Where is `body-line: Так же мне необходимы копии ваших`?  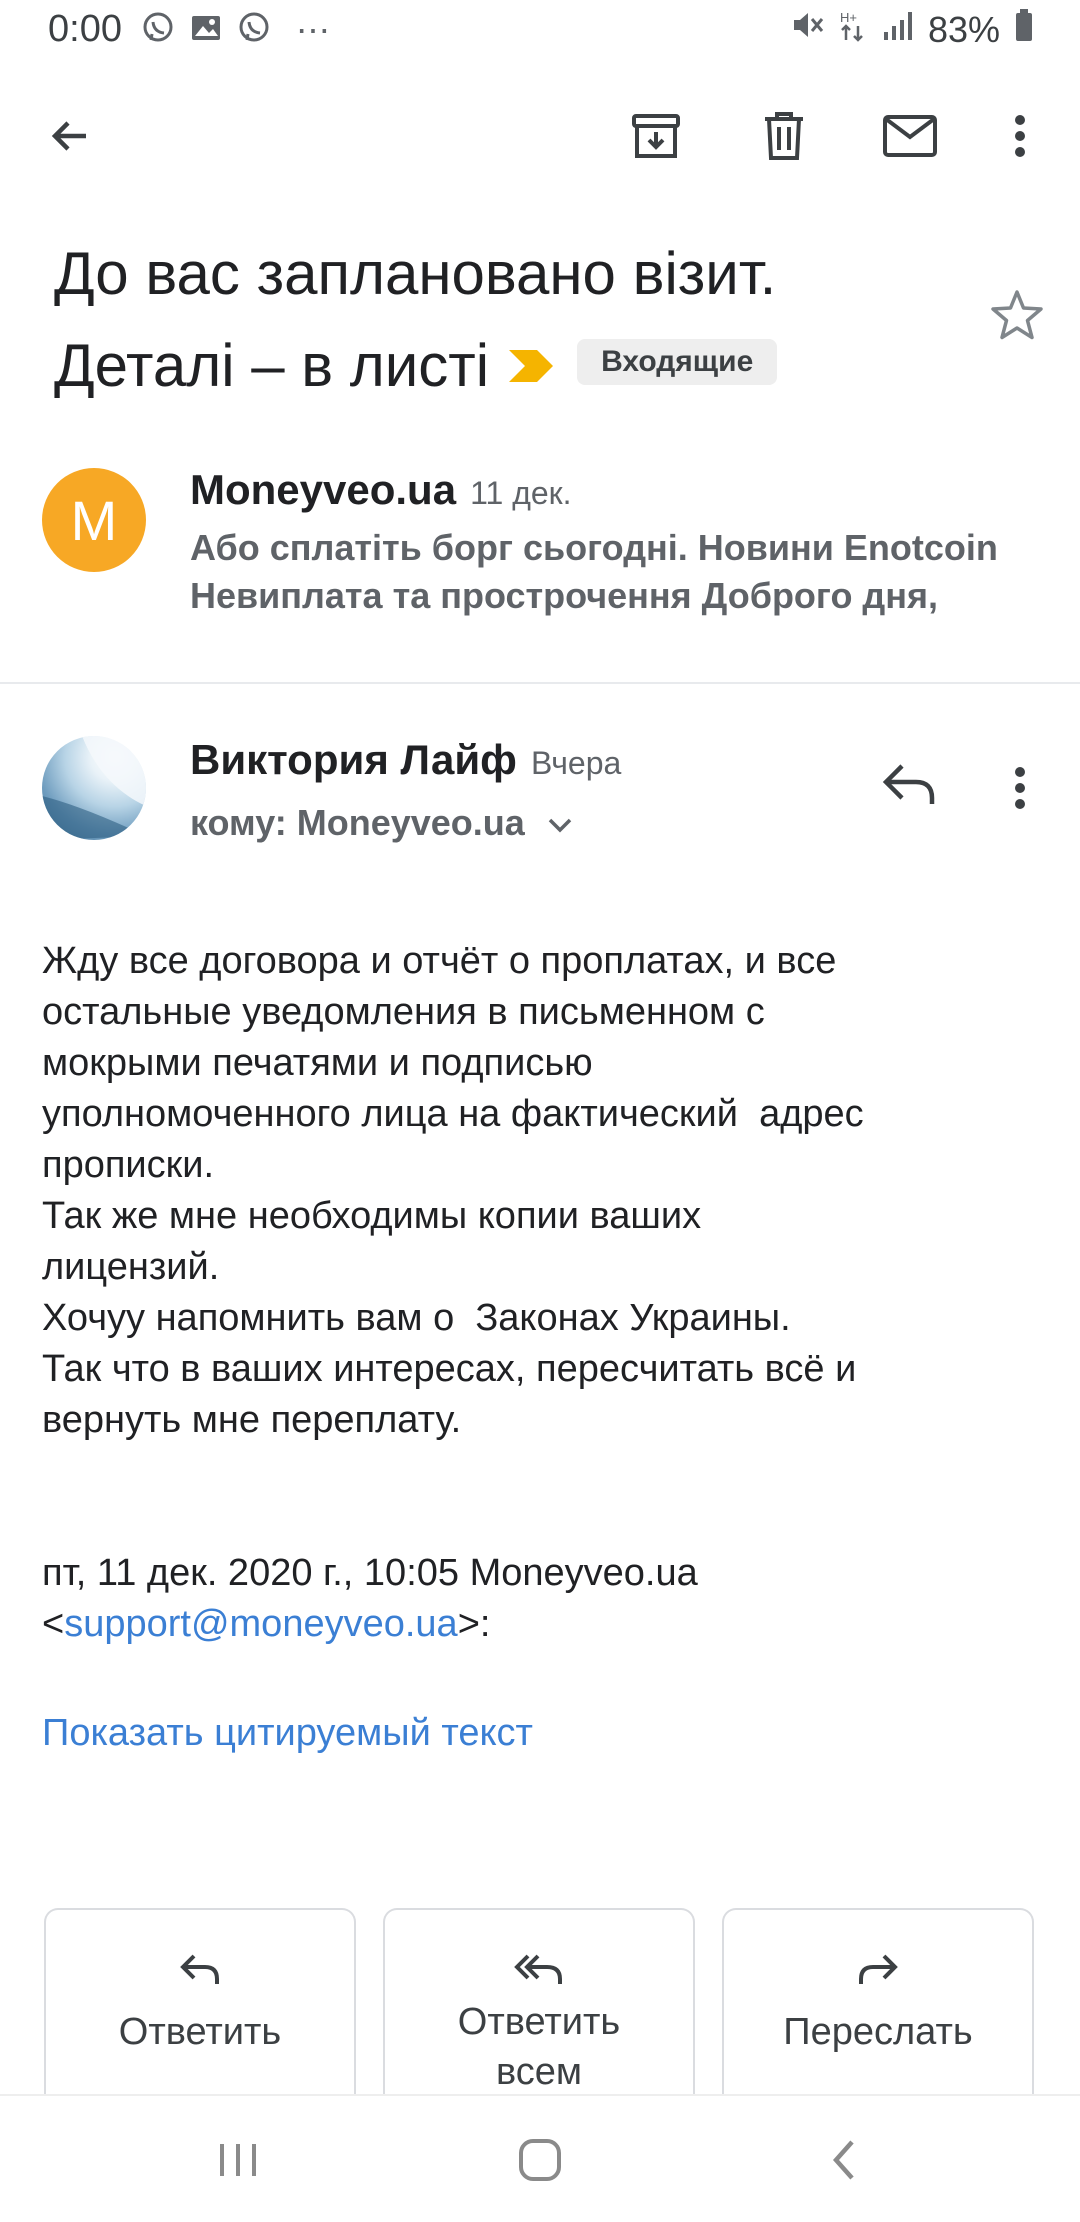 body-line: Так же мне необходимы копии ваших is located at coordinates (372, 1216).